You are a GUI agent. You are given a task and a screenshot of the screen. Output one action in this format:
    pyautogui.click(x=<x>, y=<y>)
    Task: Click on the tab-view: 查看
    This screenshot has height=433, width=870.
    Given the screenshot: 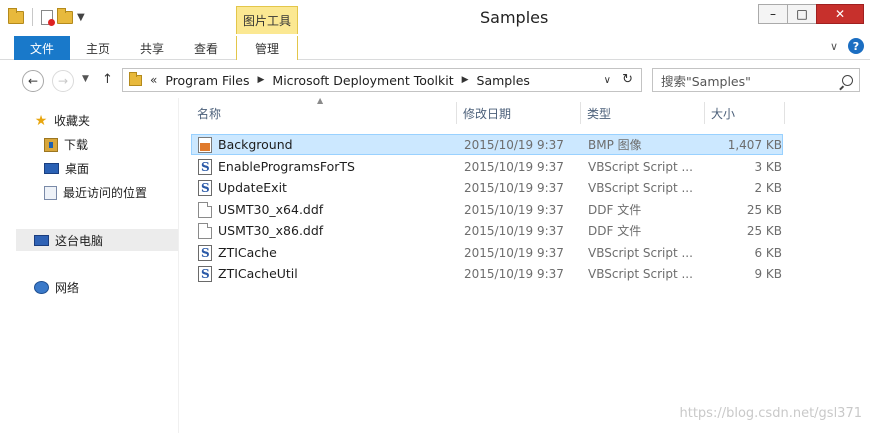 What is the action you would take?
    pyautogui.click(x=206, y=48)
    